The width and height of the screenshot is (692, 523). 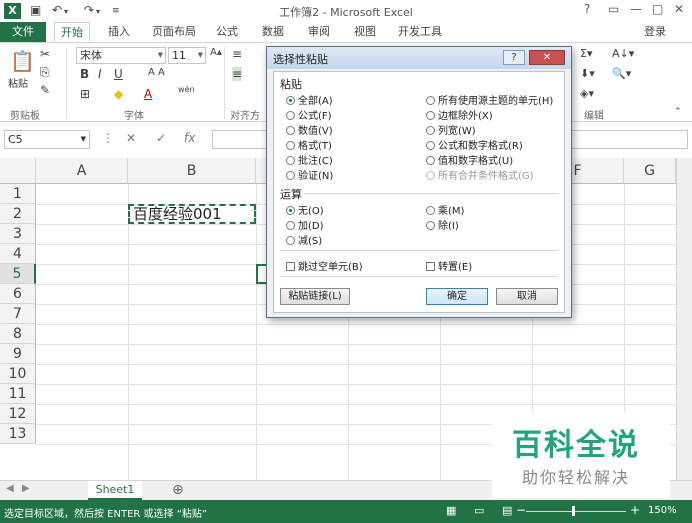 I want to click on dialog-close-button: ✕, so click(x=547, y=57).